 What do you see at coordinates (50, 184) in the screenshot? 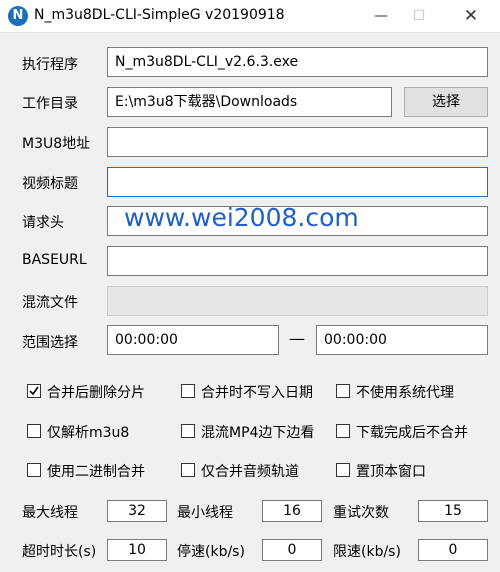
I see `video-title-label: 视频标题` at bounding box center [50, 184].